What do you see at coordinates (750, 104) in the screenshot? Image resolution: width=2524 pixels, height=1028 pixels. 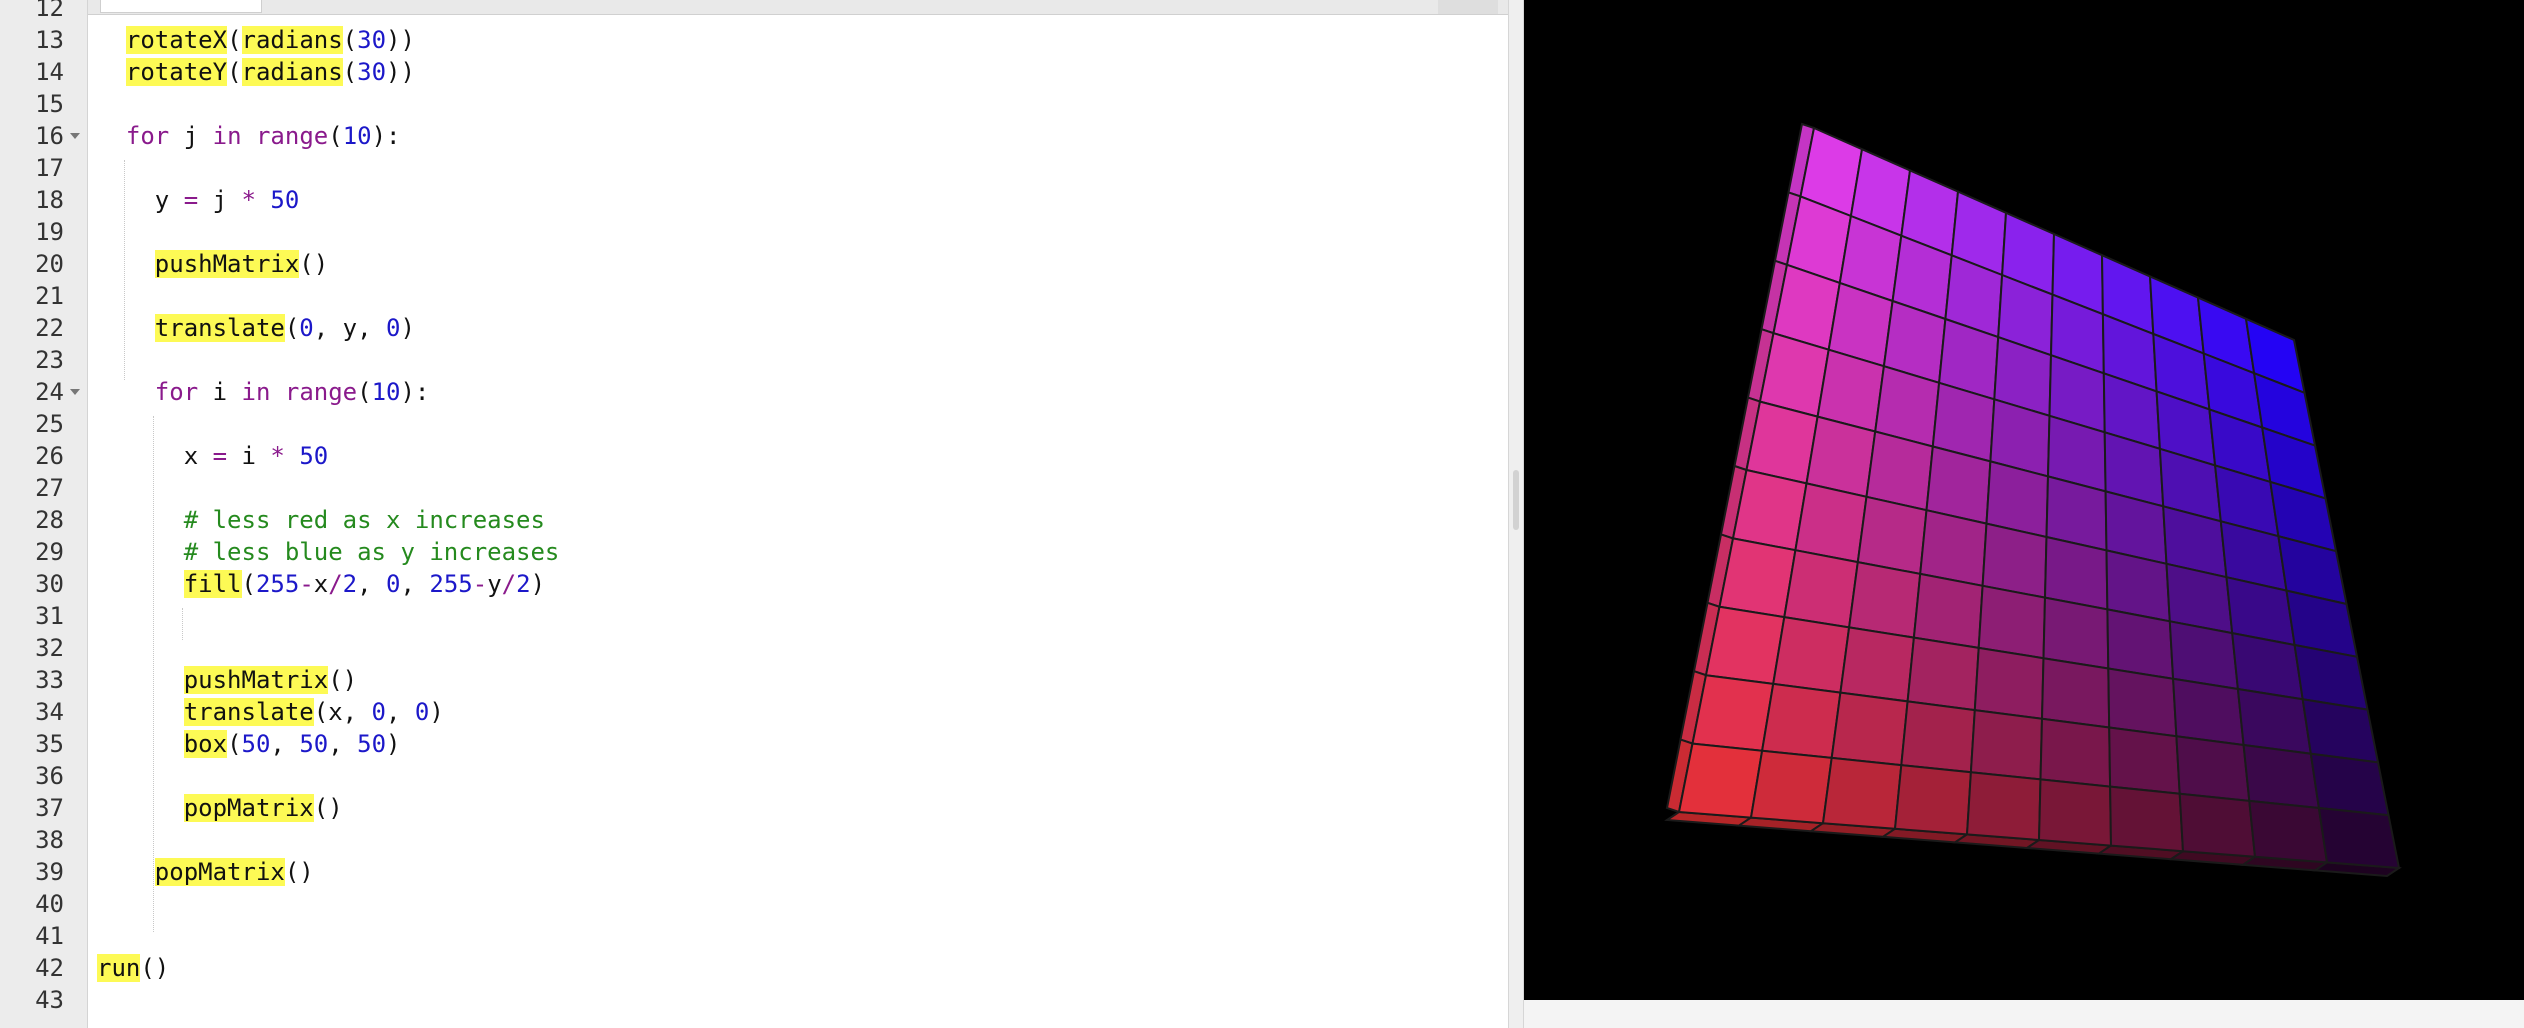 I see `code-line: 15` at bounding box center [750, 104].